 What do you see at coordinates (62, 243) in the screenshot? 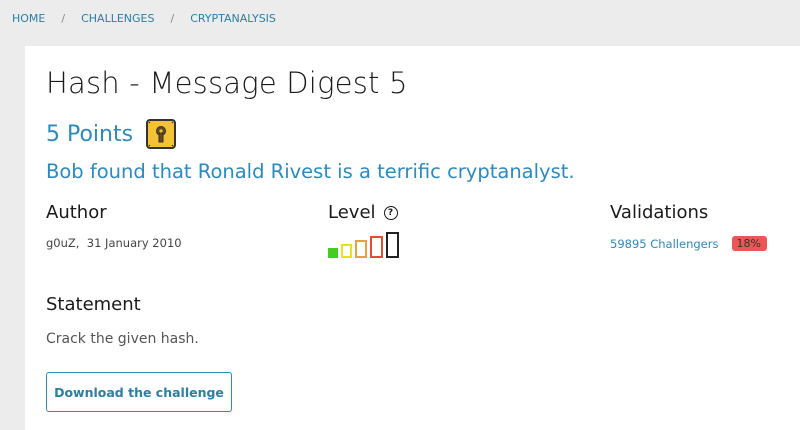
I see `author-name: g0uZ,` at bounding box center [62, 243].